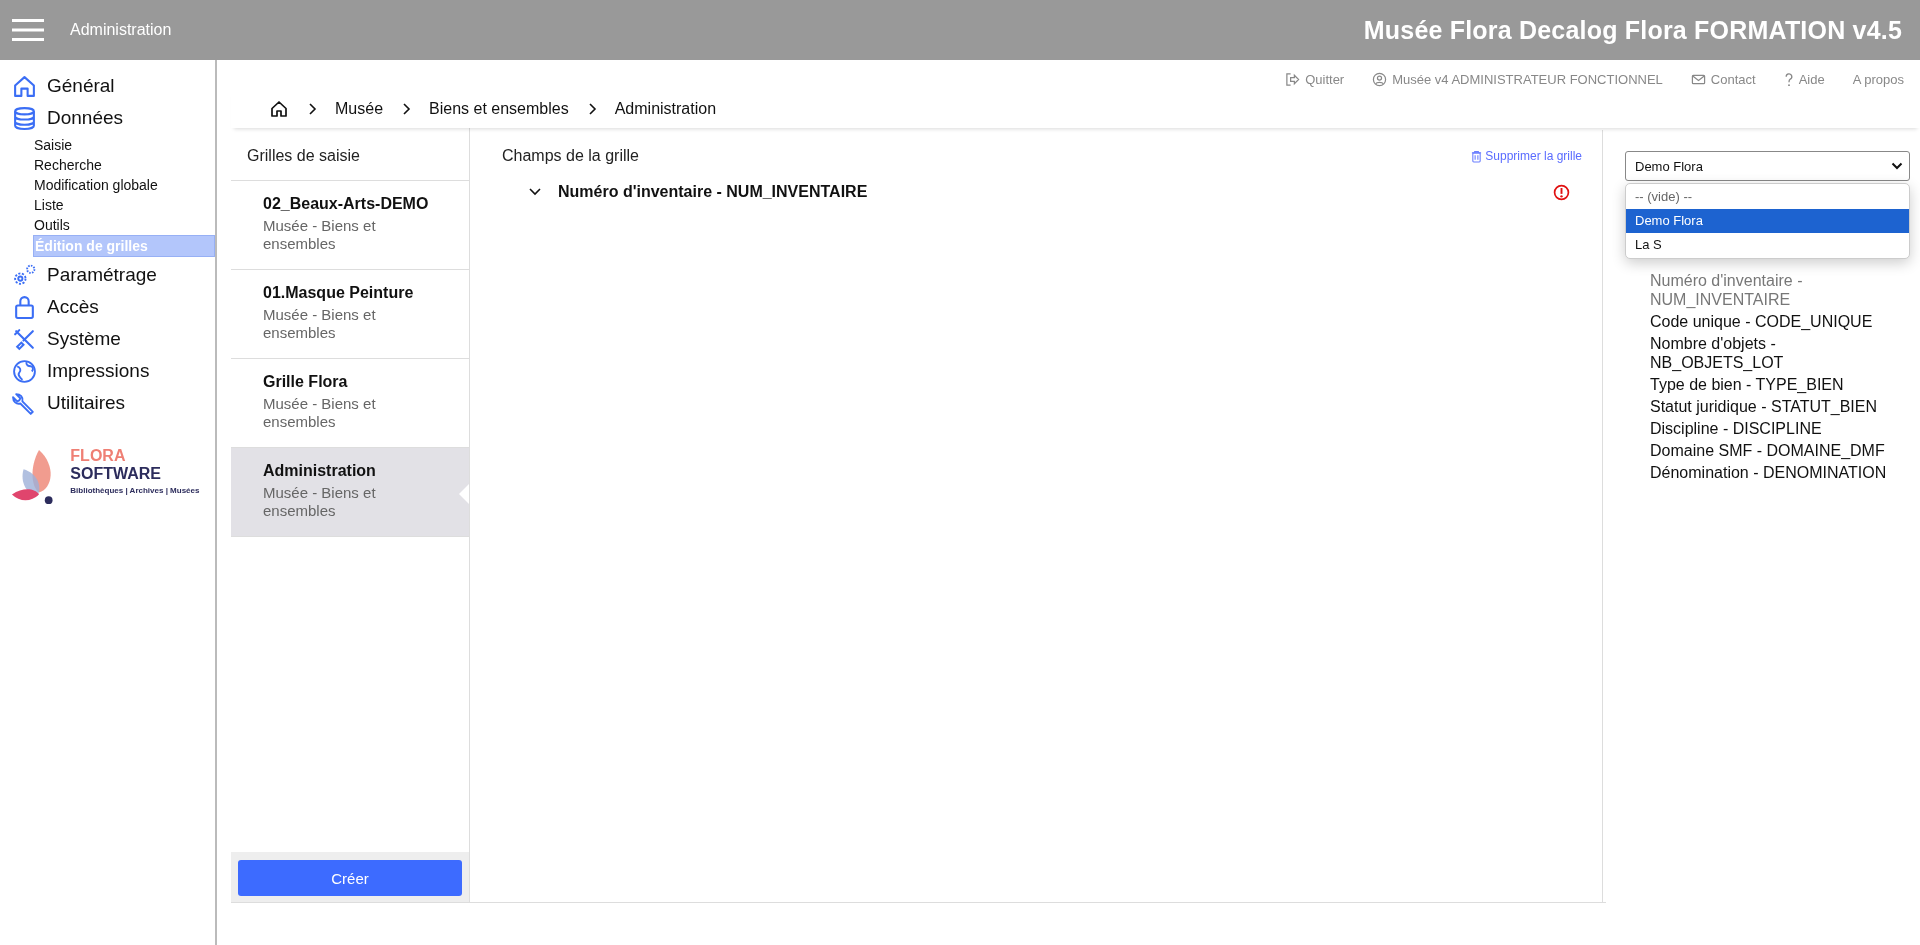 This screenshot has width=1920, height=945. What do you see at coordinates (1767, 197) in the screenshot?
I see `dropdown-option: -- (vide) --` at bounding box center [1767, 197].